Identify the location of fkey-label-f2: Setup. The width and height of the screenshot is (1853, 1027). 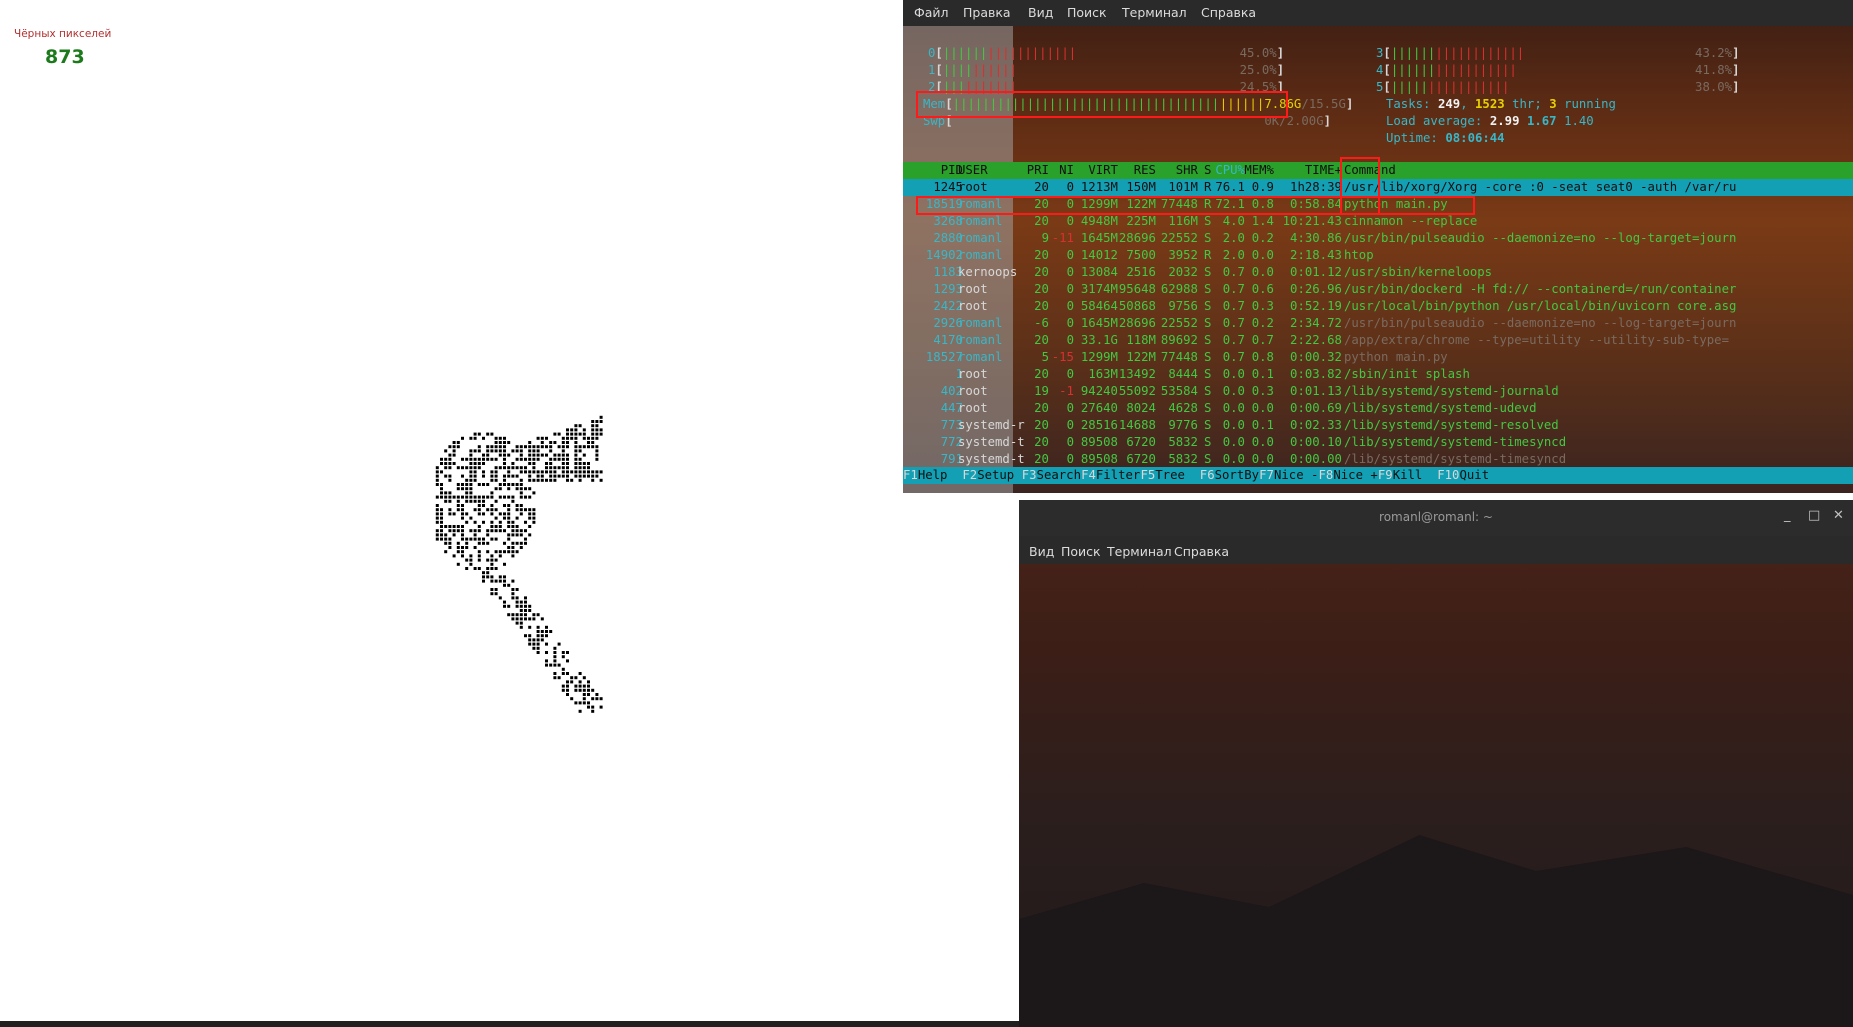
(995, 475).